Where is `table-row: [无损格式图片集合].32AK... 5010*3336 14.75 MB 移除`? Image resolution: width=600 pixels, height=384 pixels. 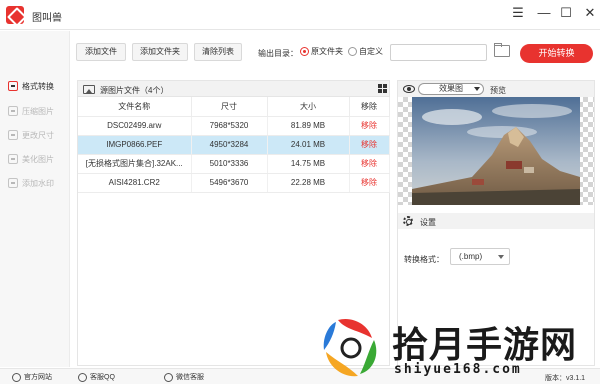 table-row: [无损格式图片集合].32AK... 5010*3336 14.75 MB 移除 is located at coordinates (234, 164).